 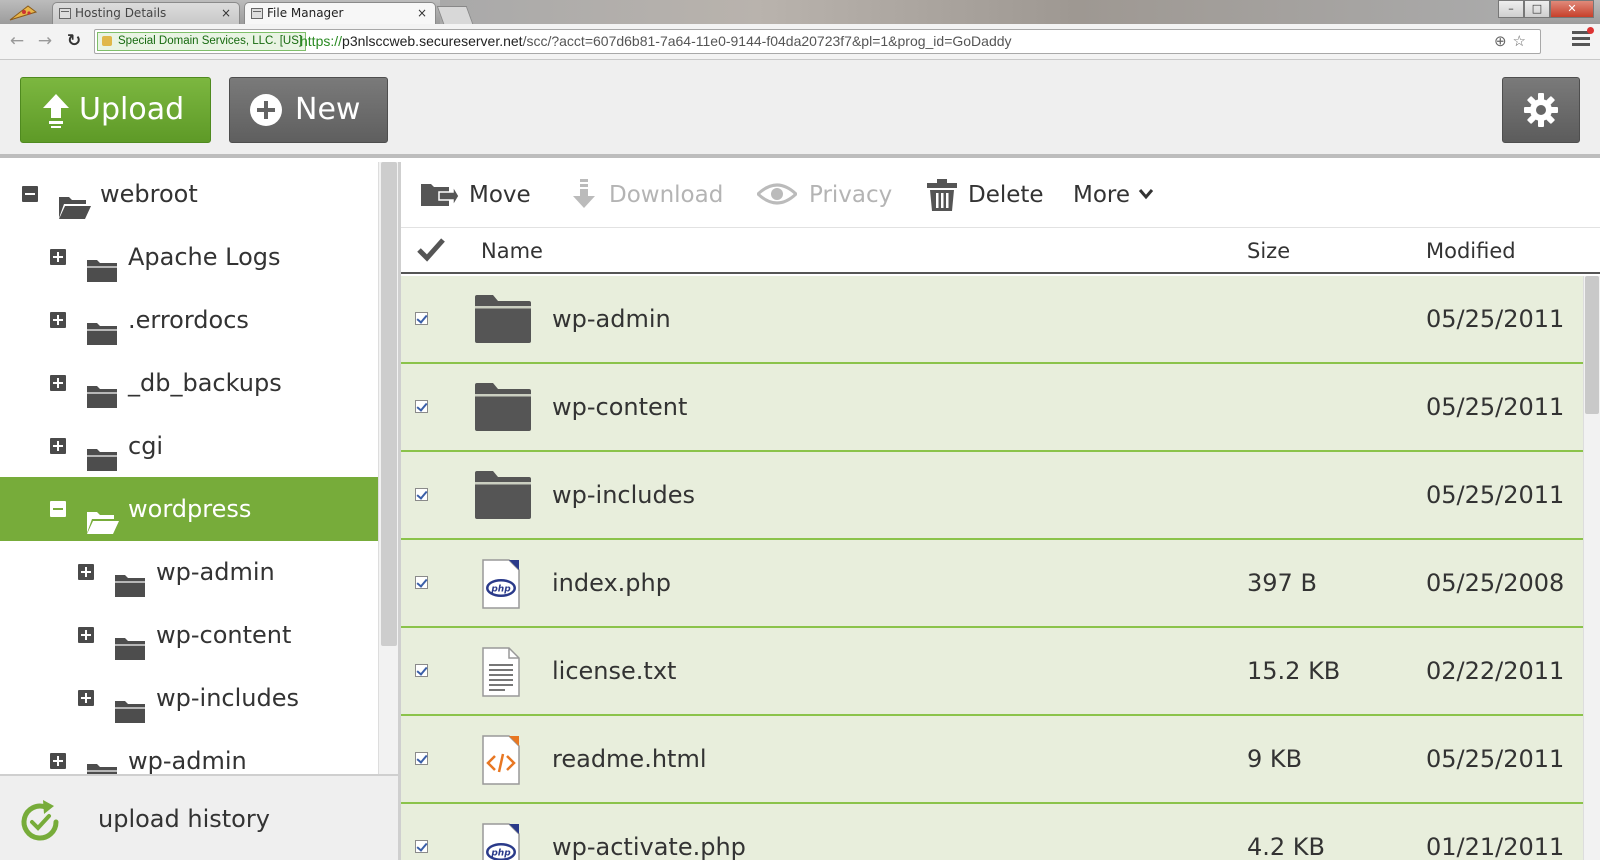 What do you see at coordinates (501, 762) in the screenshot?
I see `html-file-icon` at bounding box center [501, 762].